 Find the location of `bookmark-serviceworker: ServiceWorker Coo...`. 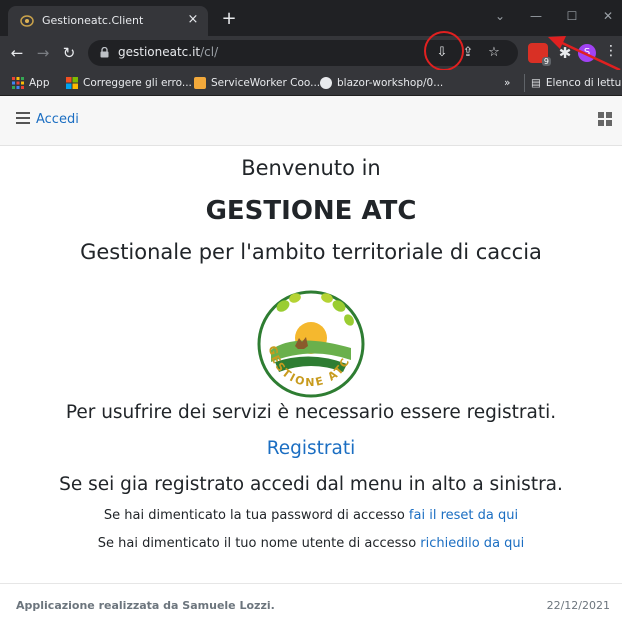

bookmark-serviceworker: ServiceWorker Coo... is located at coordinates (257, 83).